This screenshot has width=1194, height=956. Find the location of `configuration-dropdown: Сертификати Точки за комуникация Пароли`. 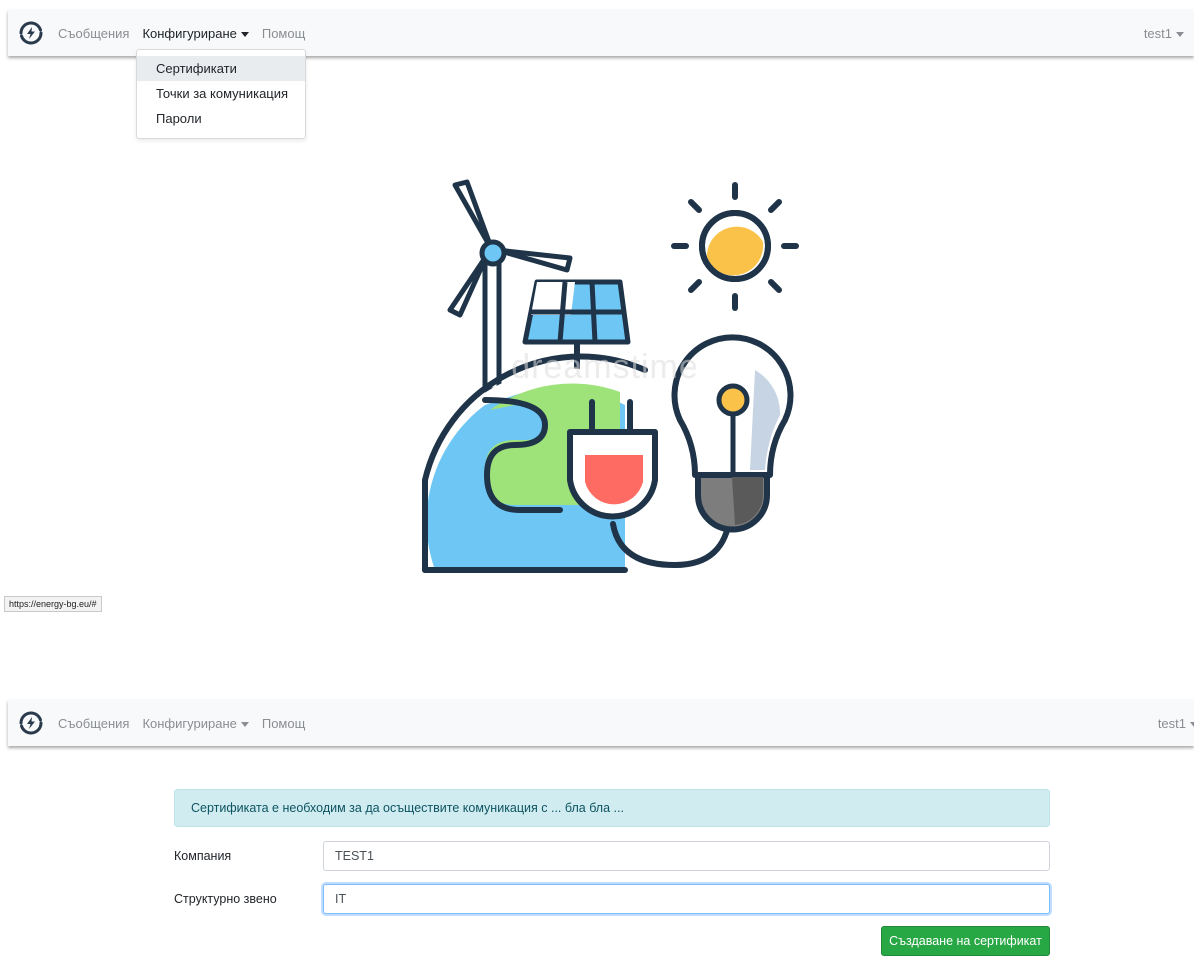

configuration-dropdown: Сертификати Точки за комуникация Пароли is located at coordinates (221, 94).